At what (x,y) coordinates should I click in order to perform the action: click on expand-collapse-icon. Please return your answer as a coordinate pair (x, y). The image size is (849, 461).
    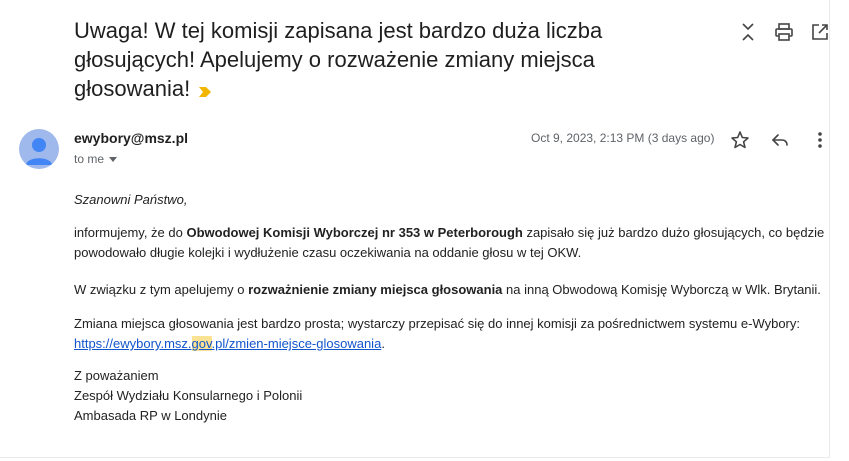
    Looking at the image, I should click on (748, 32).